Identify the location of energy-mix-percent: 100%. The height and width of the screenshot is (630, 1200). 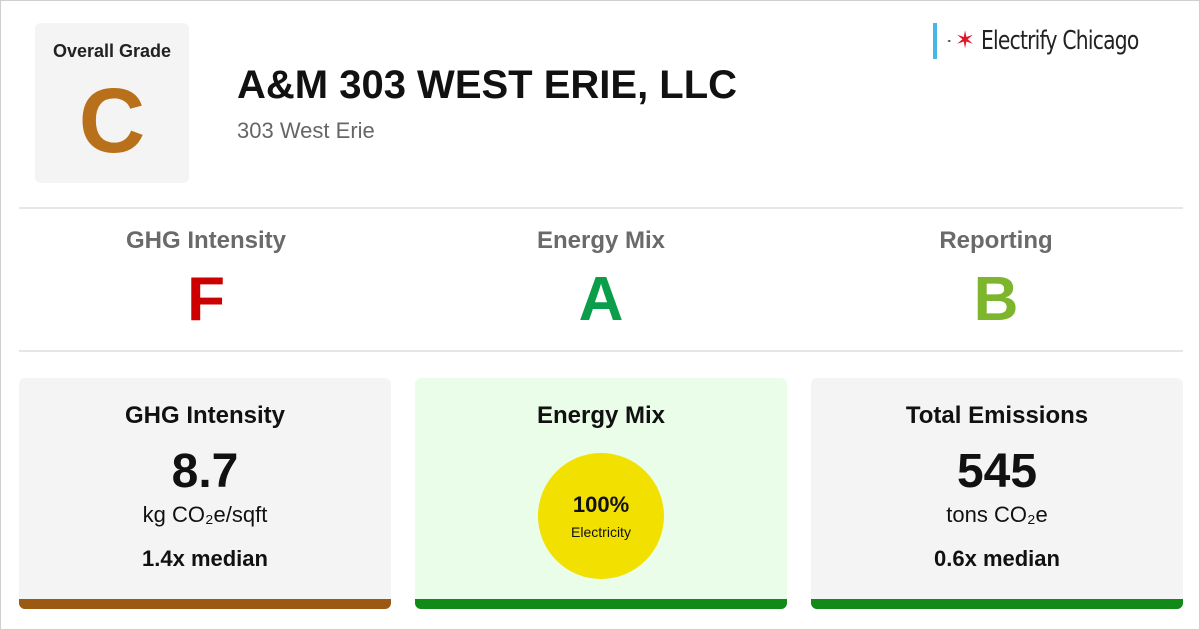
(601, 504).